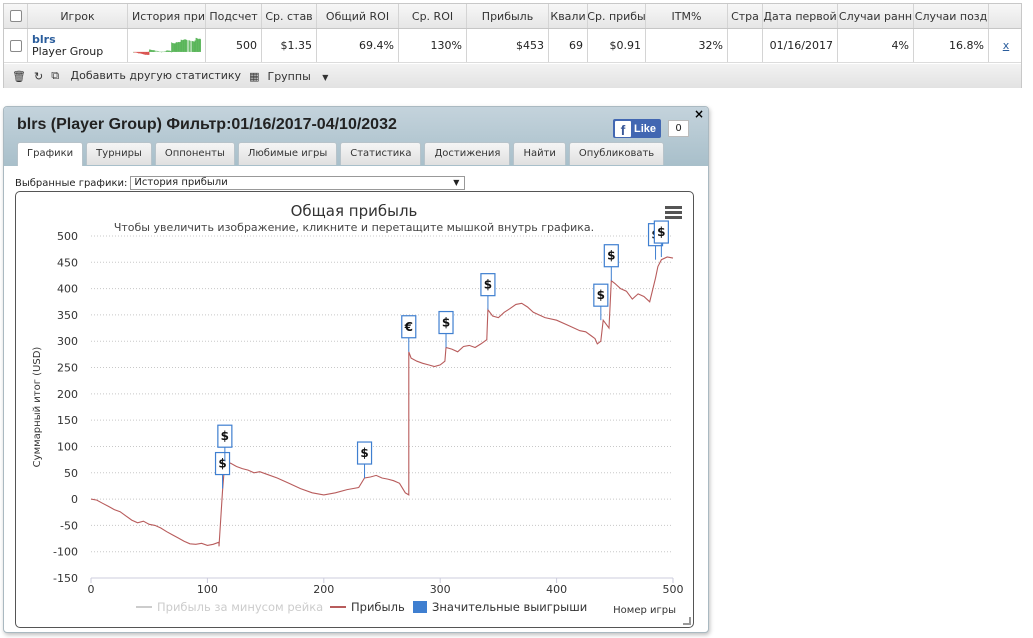 Image resolution: width=1033 pixels, height=638 pixels. I want to click on col-header-country: Стра, so click(745, 16).